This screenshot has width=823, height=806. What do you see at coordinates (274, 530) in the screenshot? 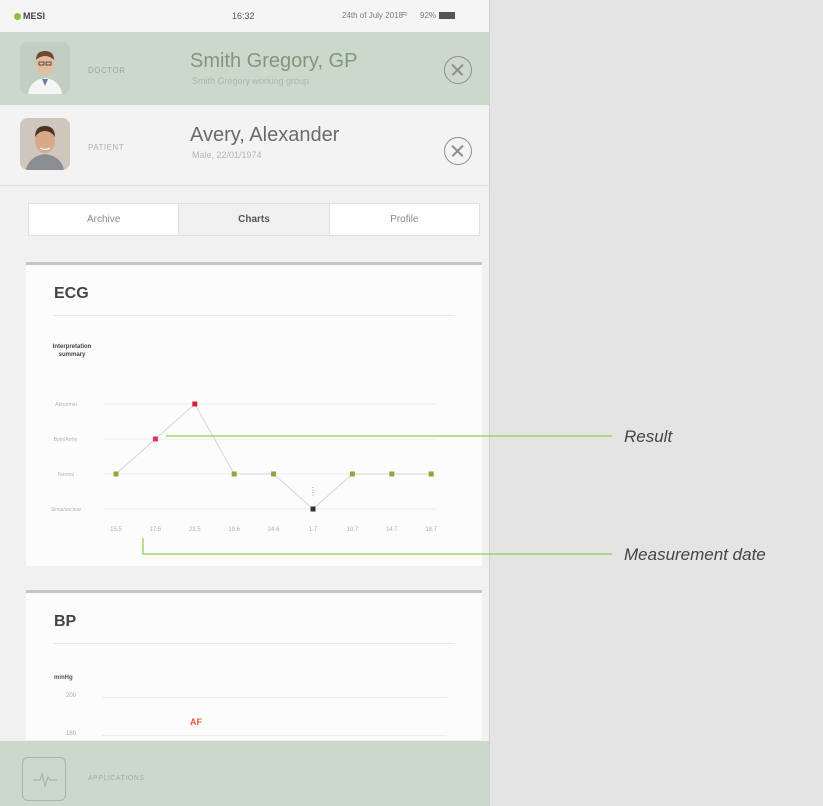
I see `ecg-x-tick-label: 24.6` at bounding box center [274, 530].